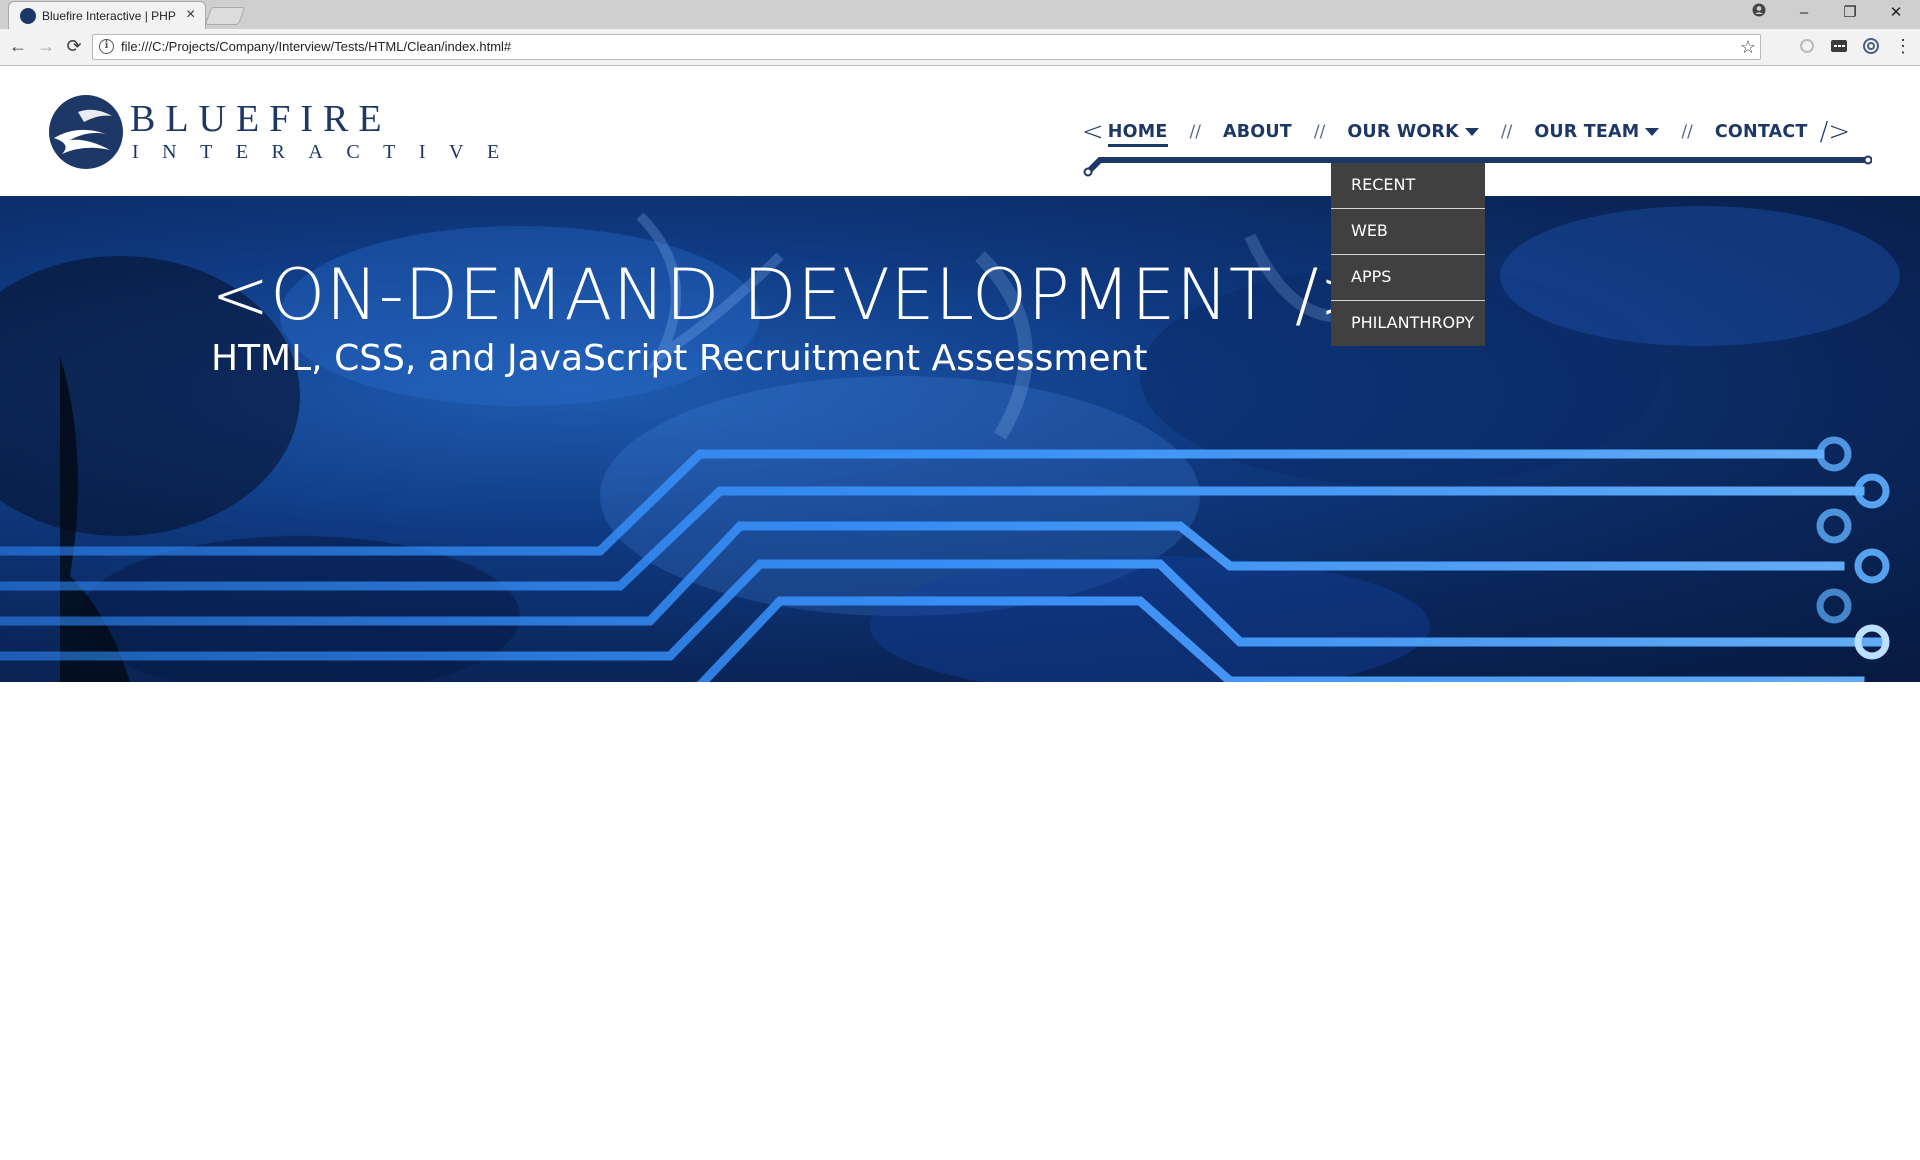  I want to click on browser-tab: Bluefire Interactive | PHP ×, so click(107, 15).